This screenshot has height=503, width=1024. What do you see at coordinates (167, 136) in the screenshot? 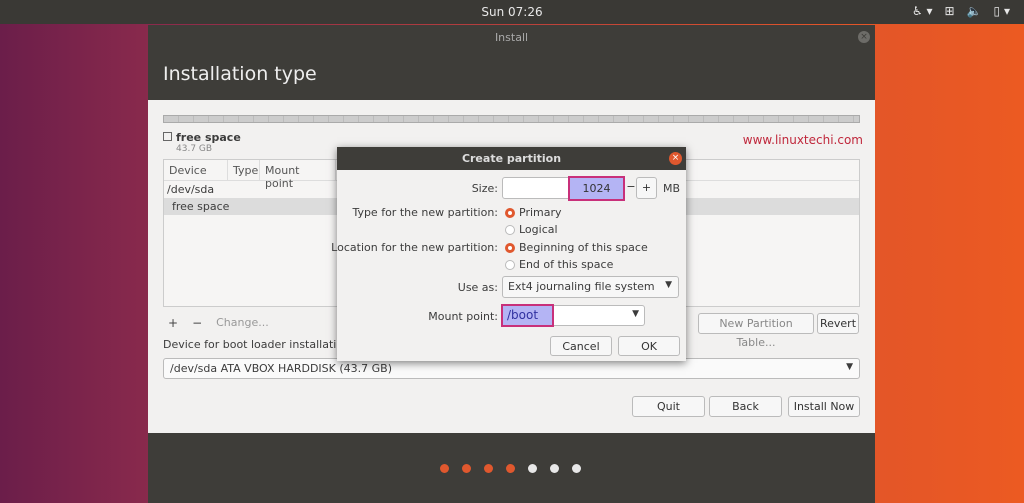
I see `legend-swatch` at bounding box center [167, 136].